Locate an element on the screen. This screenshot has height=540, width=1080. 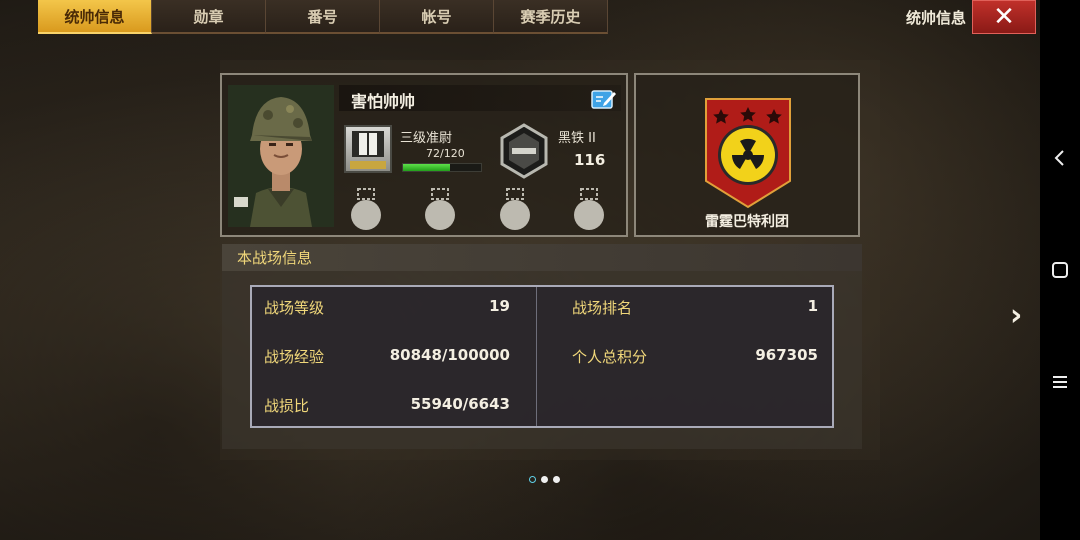
column-divider is located at coordinates (536, 356).